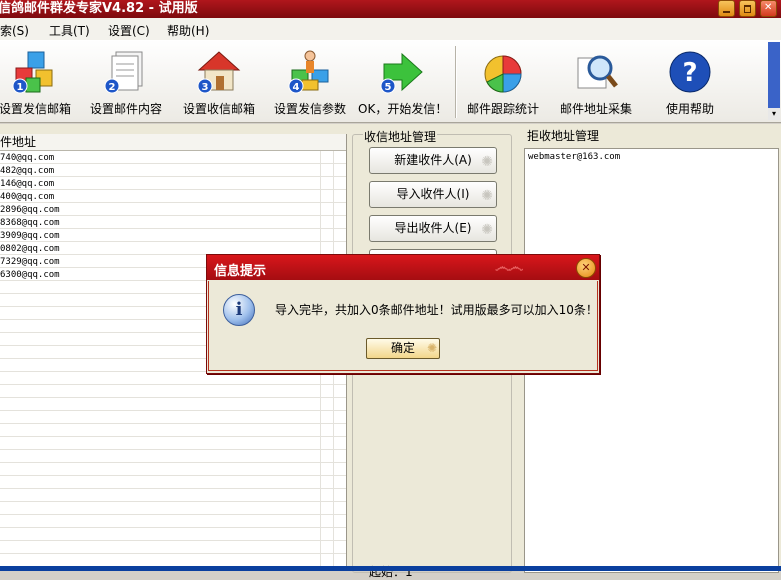 This screenshot has width=781, height=580. What do you see at coordinates (390, 9) in the screenshot?
I see `title-bar: 信鸽邮件群发专家V4.82 - 试用版` at bounding box center [390, 9].